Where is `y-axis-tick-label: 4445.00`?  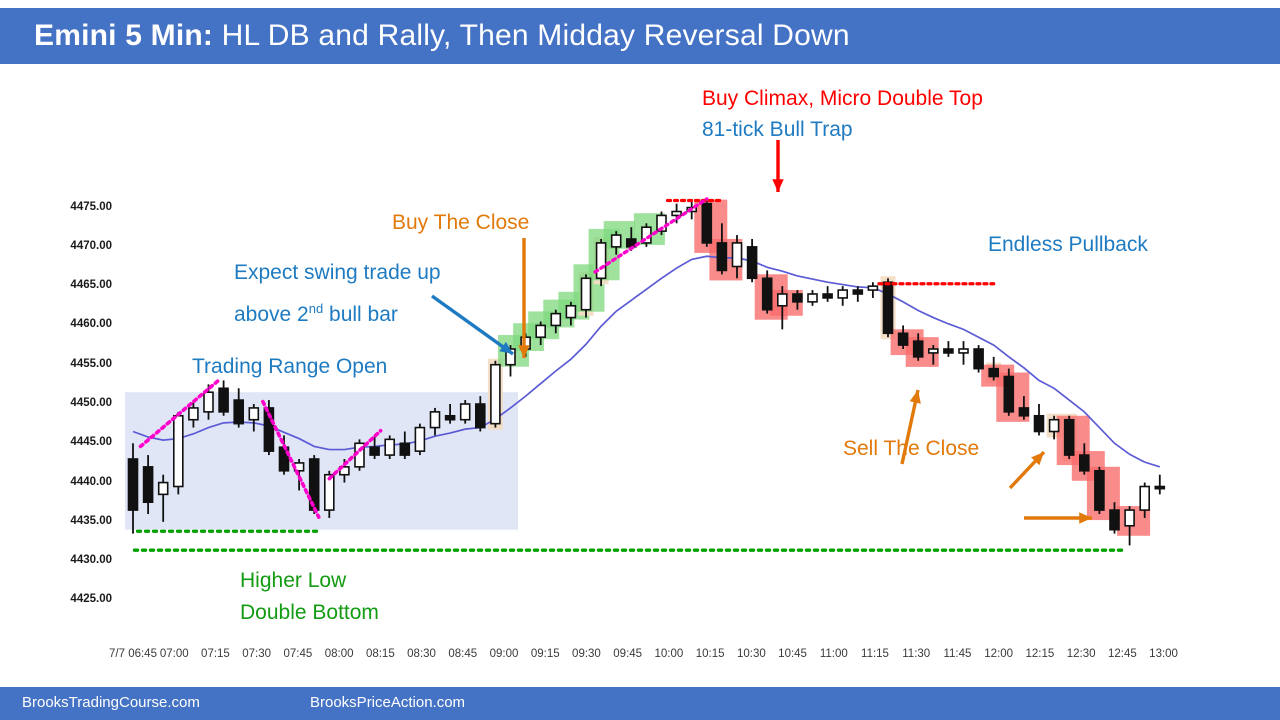 y-axis-tick-label: 4445.00 is located at coordinates (91, 442).